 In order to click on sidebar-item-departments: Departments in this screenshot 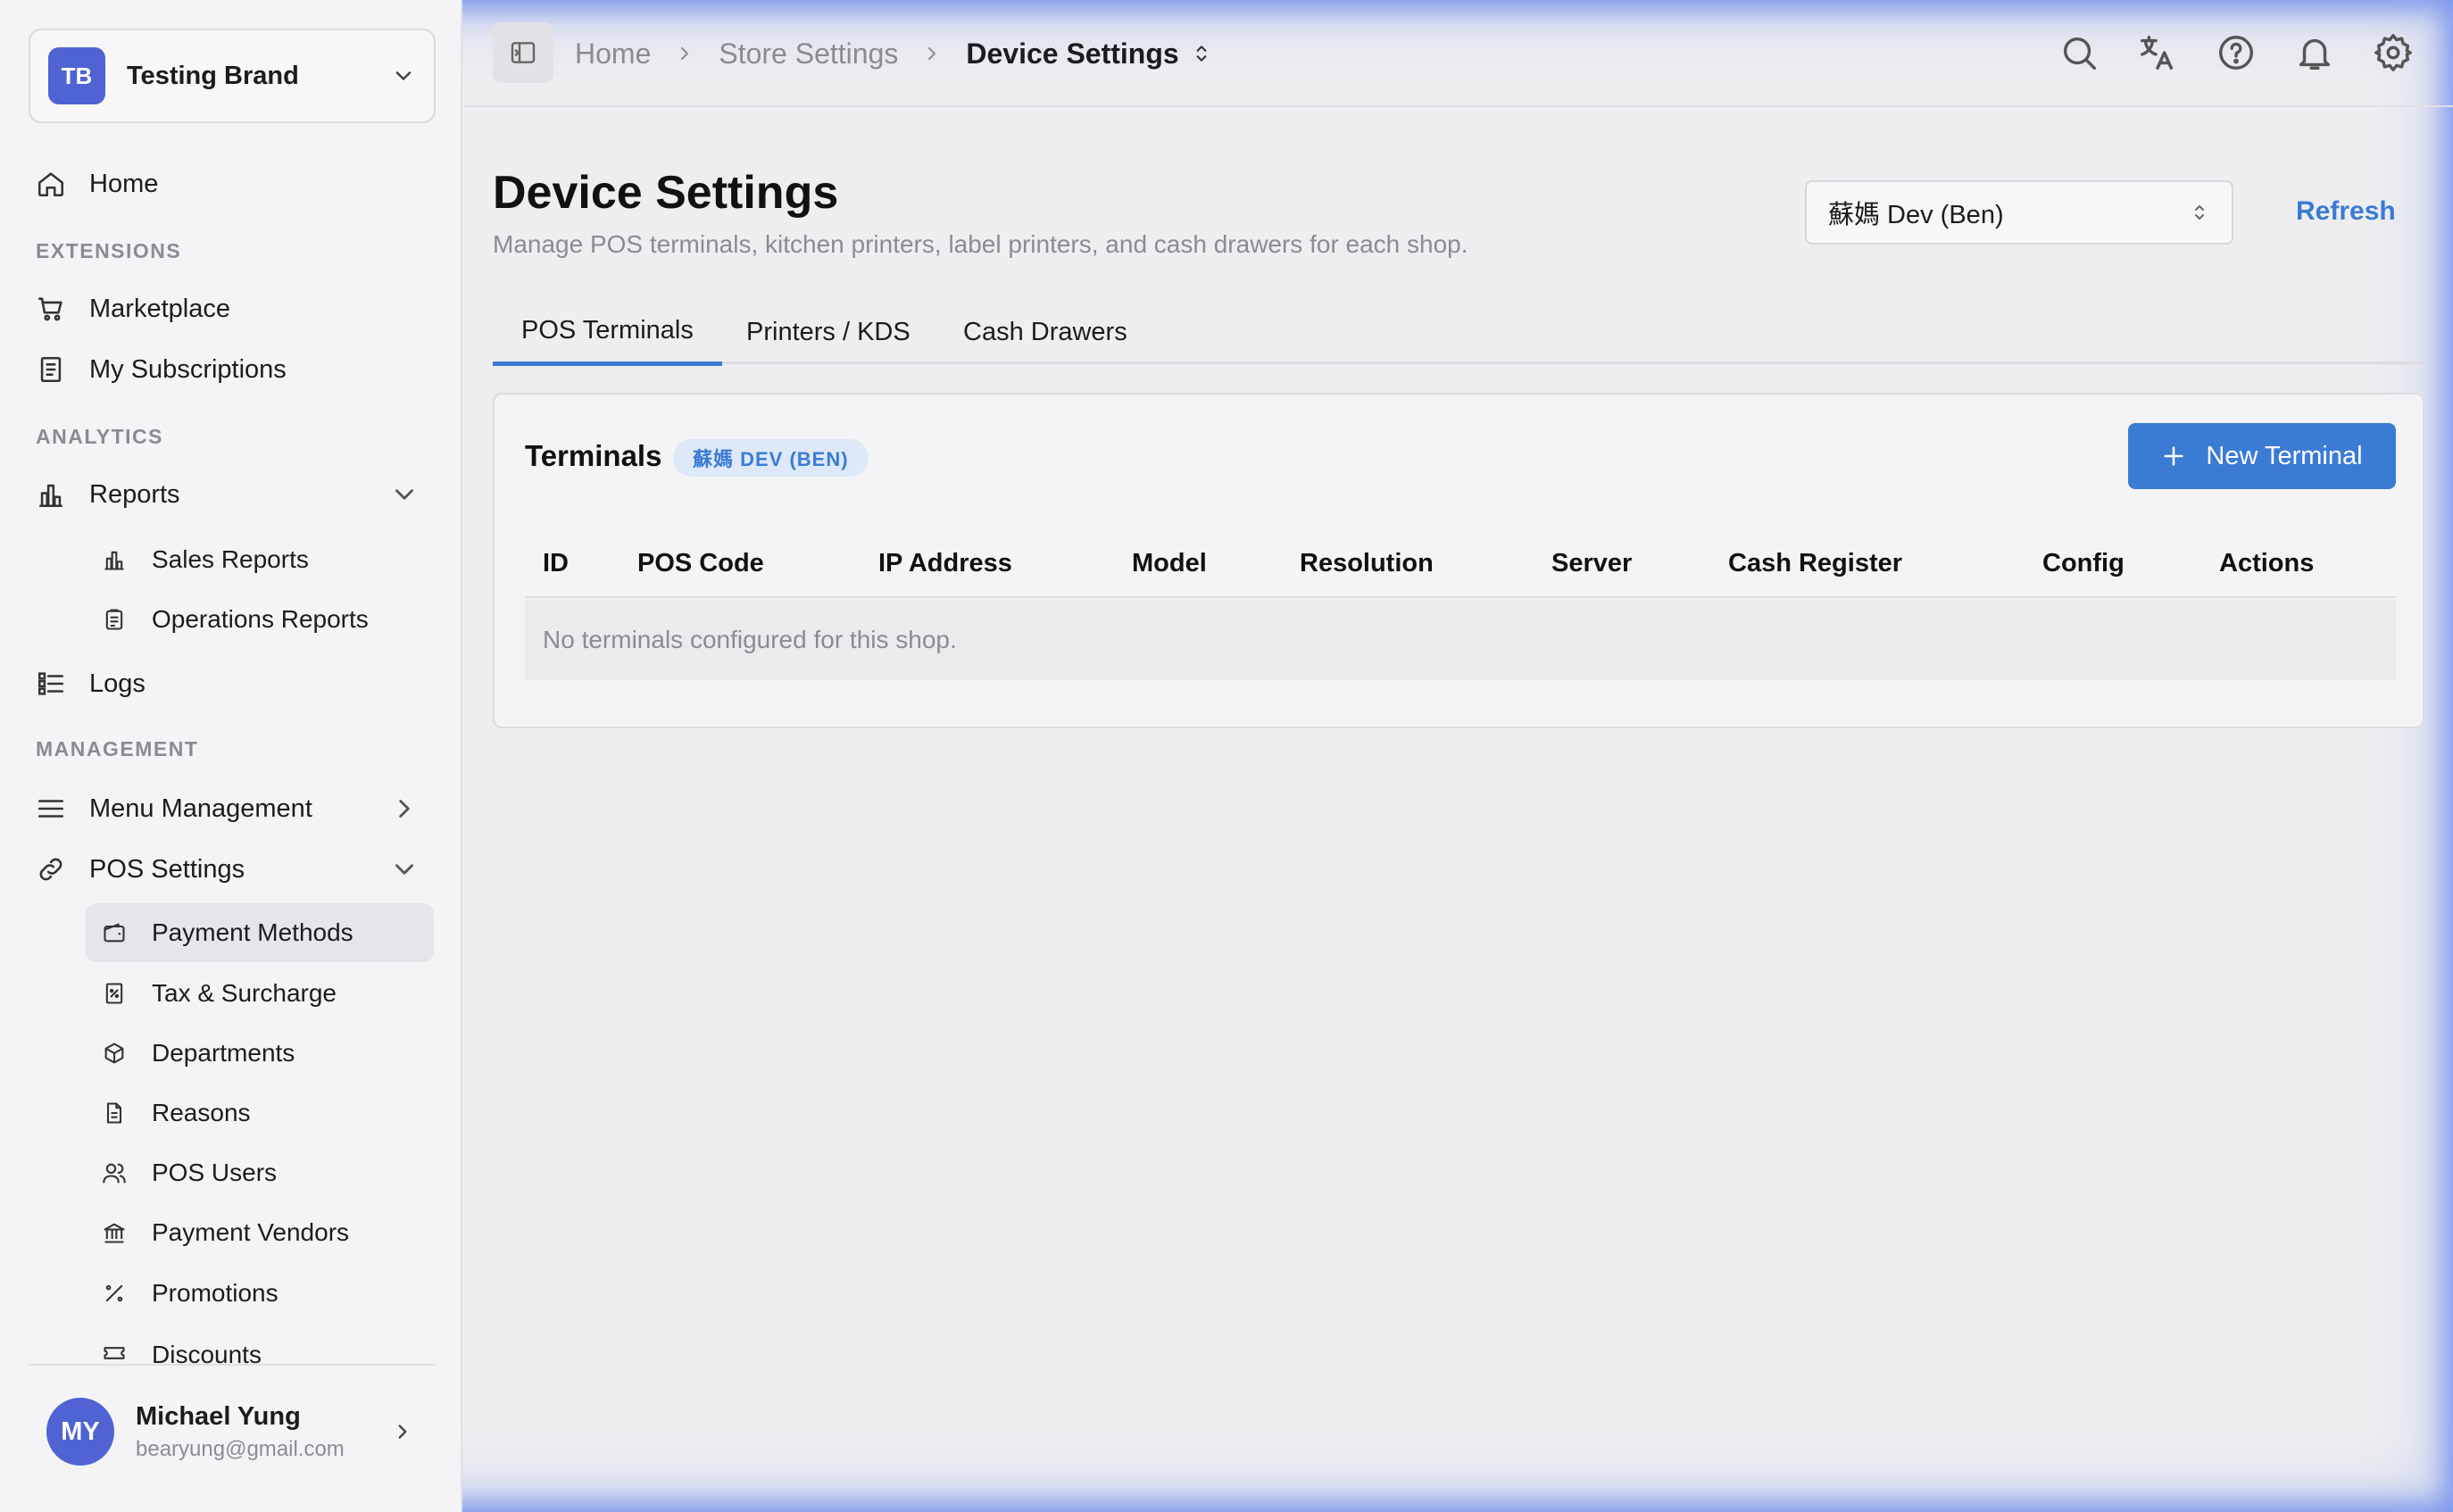, I will do `click(260, 1053)`.